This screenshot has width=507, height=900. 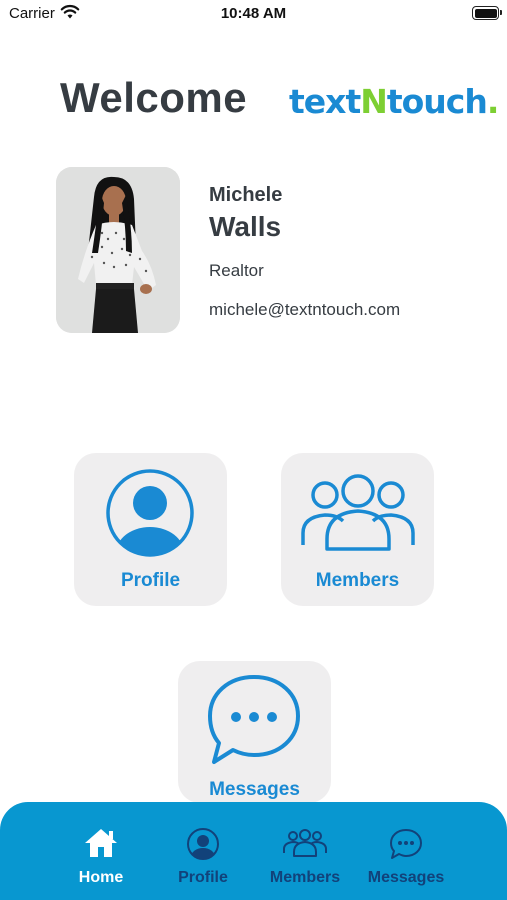 I want to click on user-email: michele@textntouch.com, so click(x=305, y=309).